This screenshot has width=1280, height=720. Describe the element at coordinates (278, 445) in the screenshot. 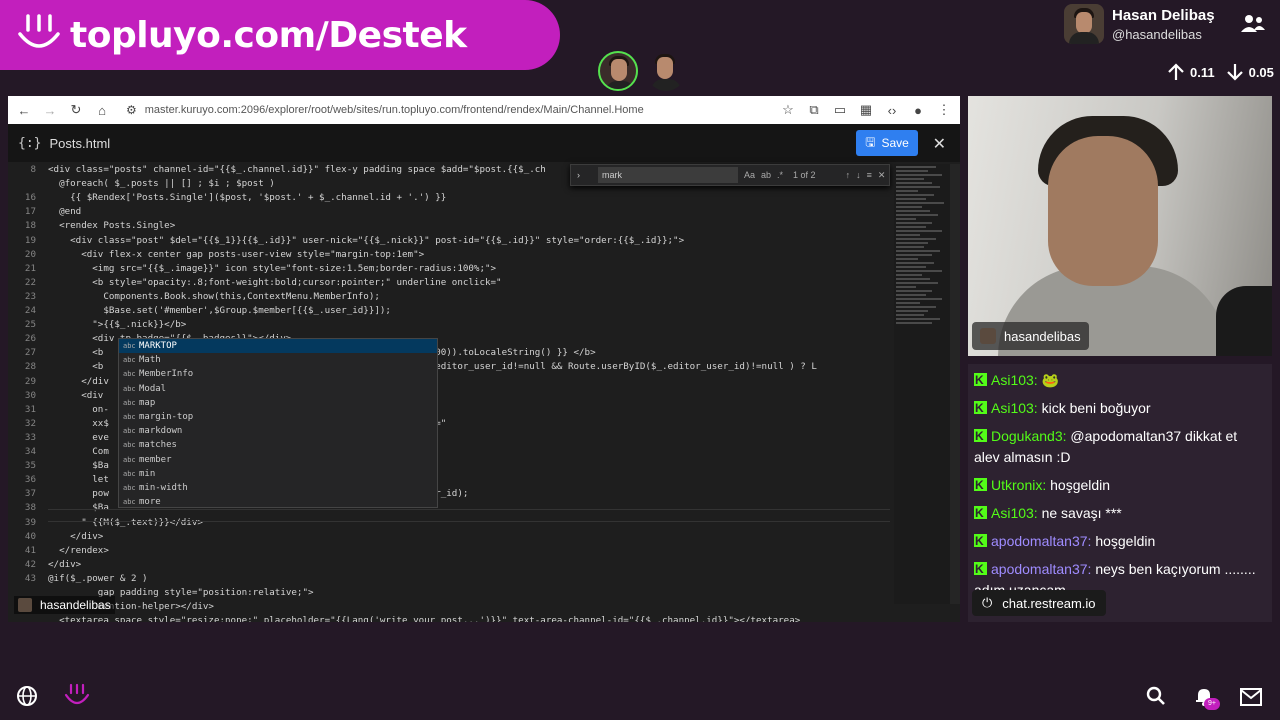

I see `autocomplete-item: abc matches` at that location.